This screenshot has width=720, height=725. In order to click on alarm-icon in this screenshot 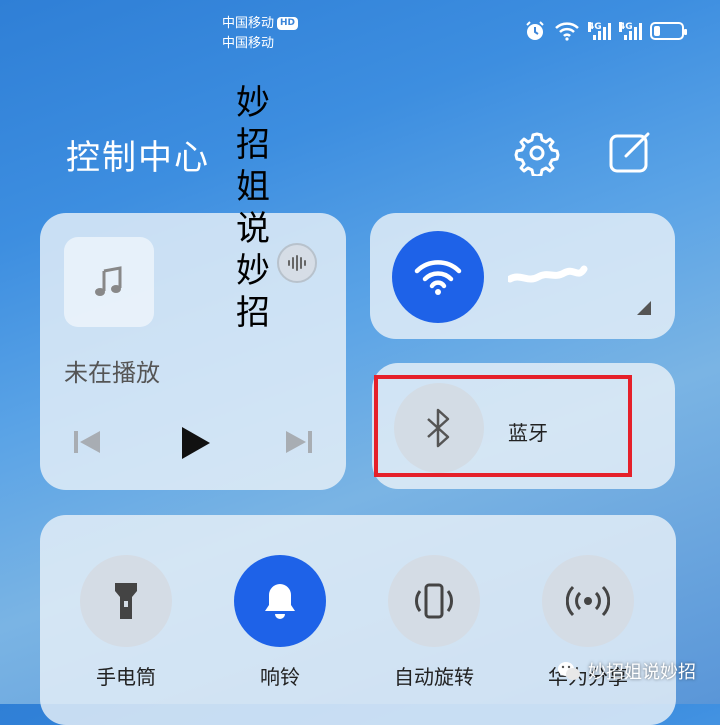, I will do `click(535, 30)`.